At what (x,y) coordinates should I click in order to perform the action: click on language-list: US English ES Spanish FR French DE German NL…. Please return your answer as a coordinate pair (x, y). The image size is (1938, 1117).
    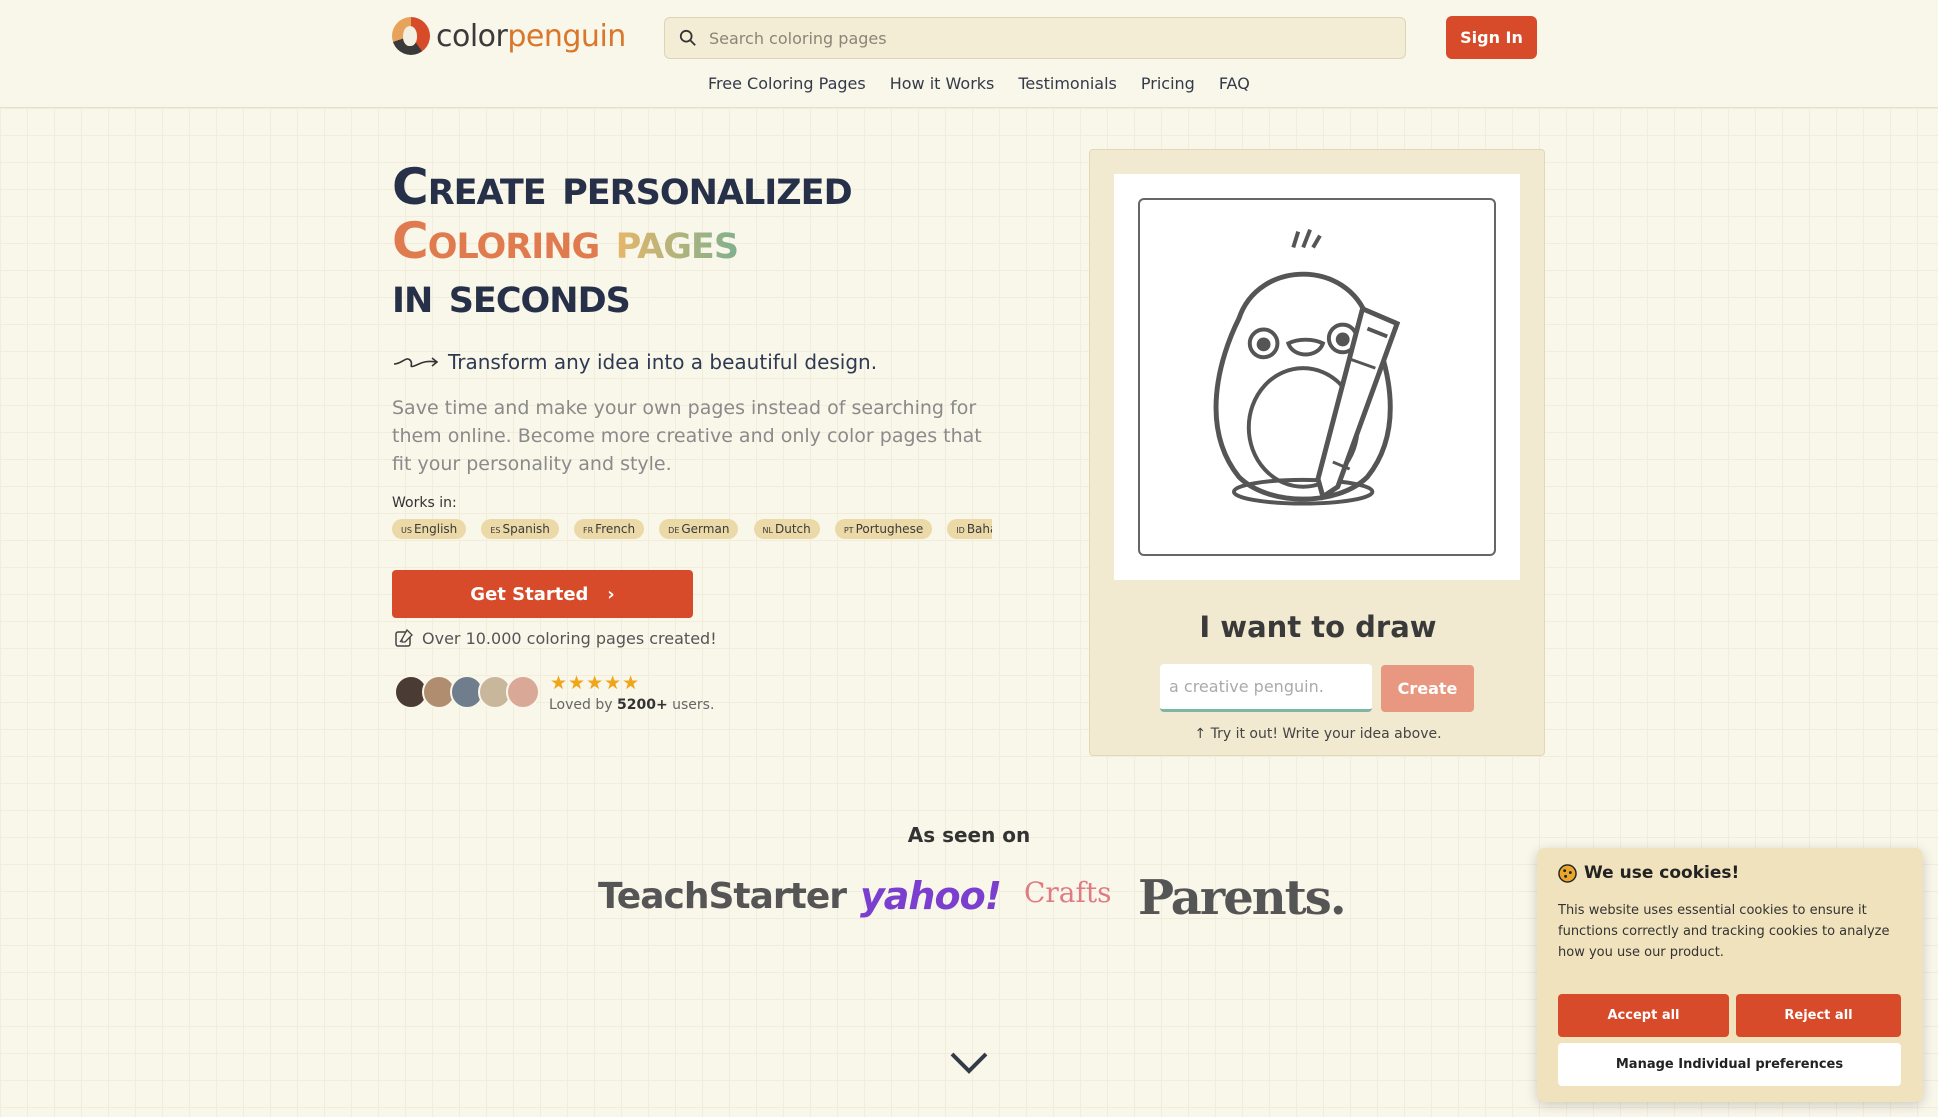
    Looking at the image, I should click on (692, 528).